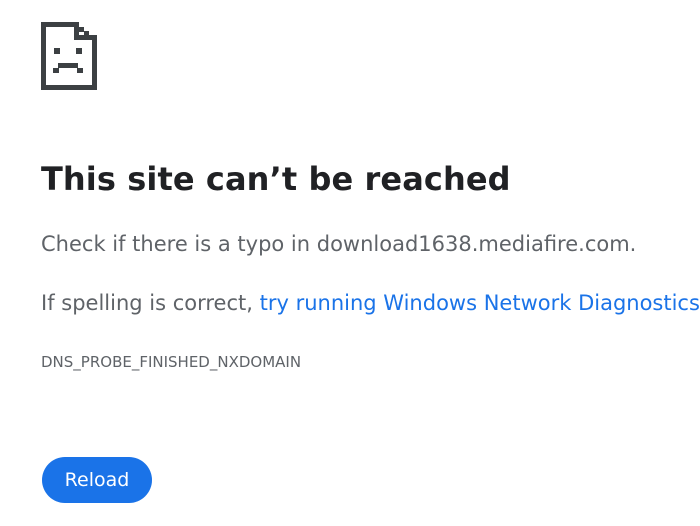 The image size is (700, 526). I want to click on typo-prefix-text: Check if there is a typo in, so click(179, 244).